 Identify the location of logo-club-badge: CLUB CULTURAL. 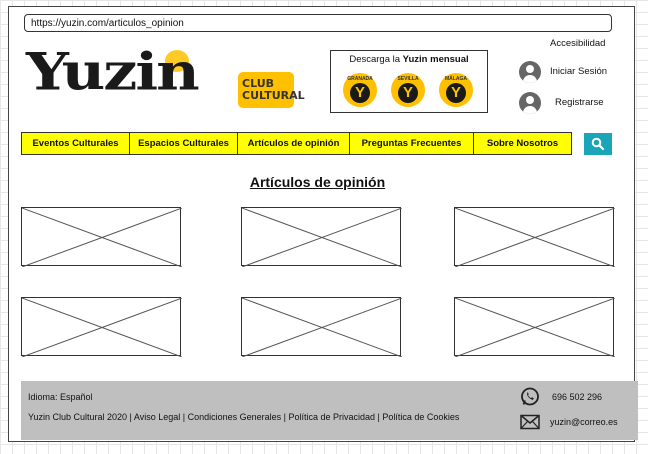
(271, 90).